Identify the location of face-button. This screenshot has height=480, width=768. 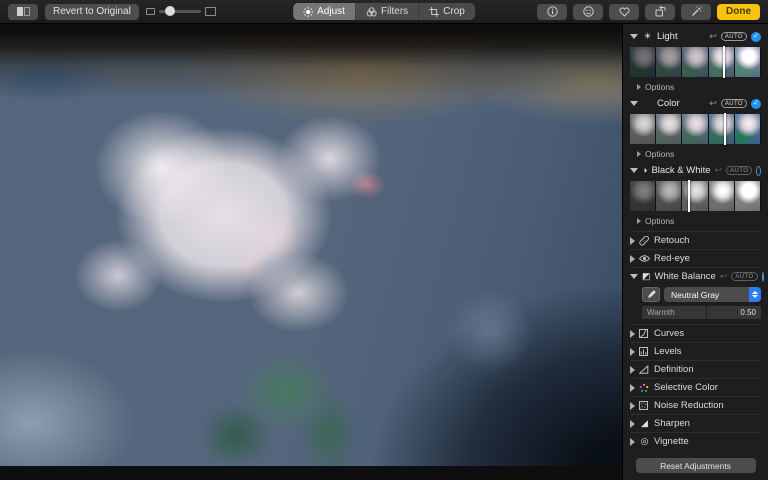
(588, 11).